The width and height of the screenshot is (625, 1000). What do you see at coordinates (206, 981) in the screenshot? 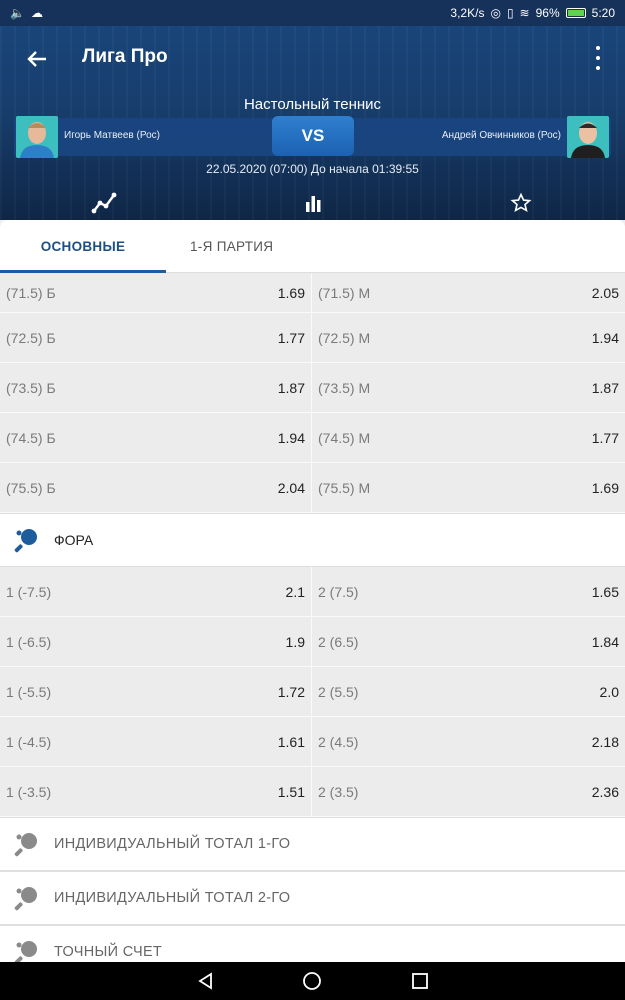
I see `nav-back-icon` at bounding box center [206, 981].